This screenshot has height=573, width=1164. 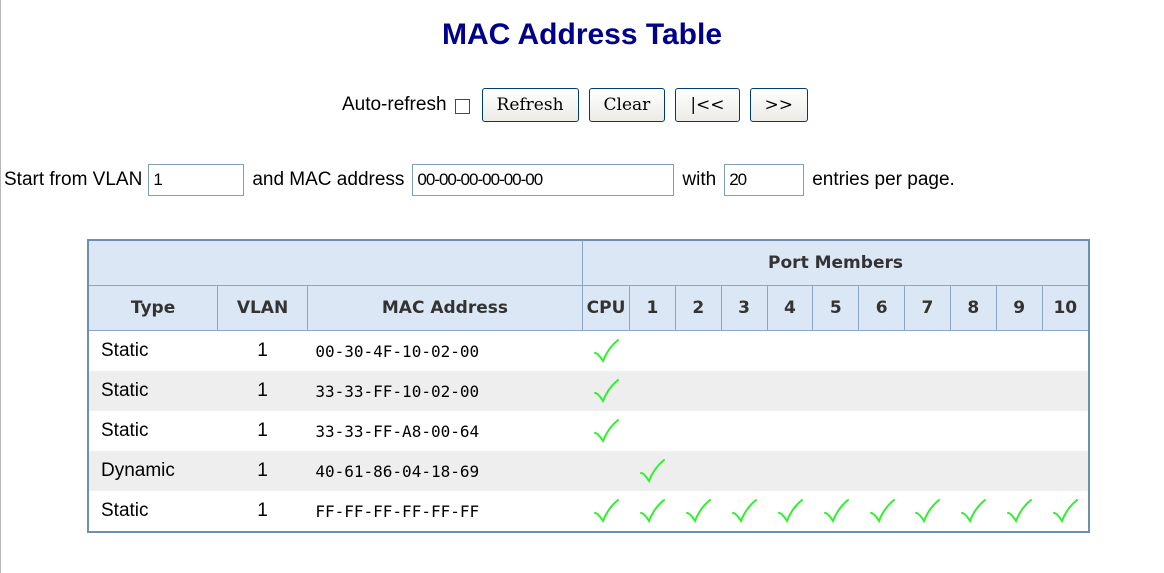 I want to click on refresh-controls: Auto-refresh Refresh Clear |<< >>, so click(x=582, y=105).